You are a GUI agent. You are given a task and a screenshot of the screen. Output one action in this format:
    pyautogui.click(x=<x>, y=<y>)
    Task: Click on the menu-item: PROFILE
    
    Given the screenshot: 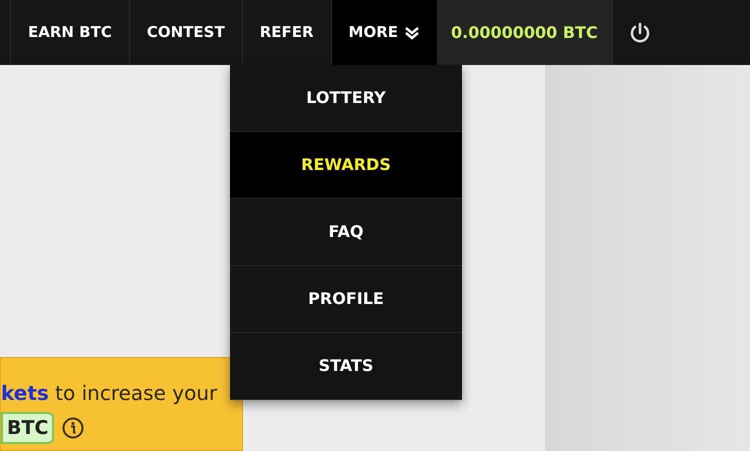 What is the action you would take?
    pyautogui.click(x=346, y=299)
    